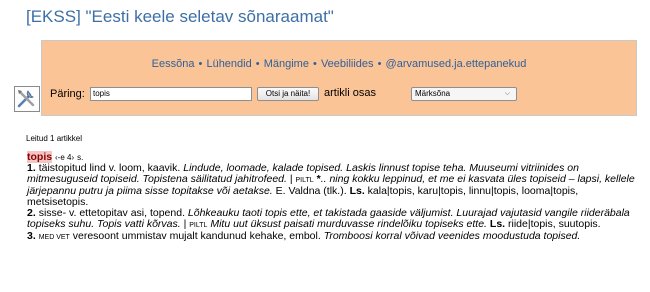 This screenshot has height=292, width=650. I want to click on tools-icon, so click(27, 99).